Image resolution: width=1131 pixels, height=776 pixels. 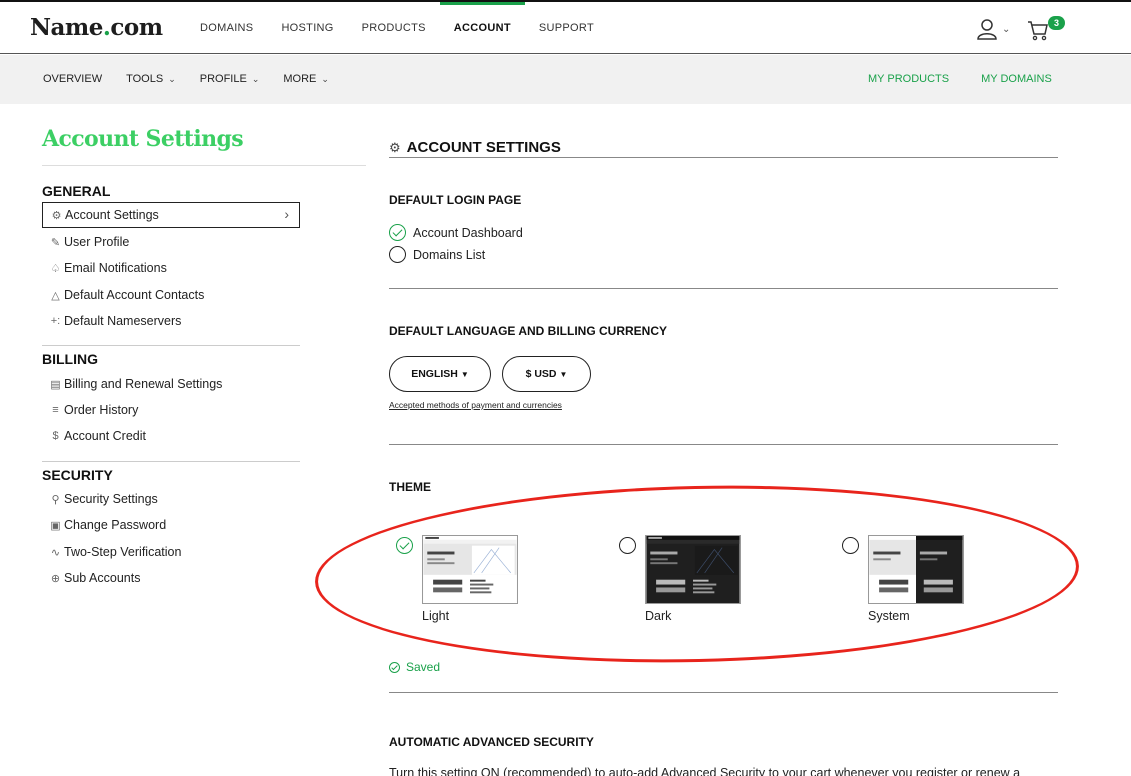 What do you see at coordinates (437, 254) in the screenshot?
I see `login-option-domains-list: Domains List` at bounding box center [437, 254].